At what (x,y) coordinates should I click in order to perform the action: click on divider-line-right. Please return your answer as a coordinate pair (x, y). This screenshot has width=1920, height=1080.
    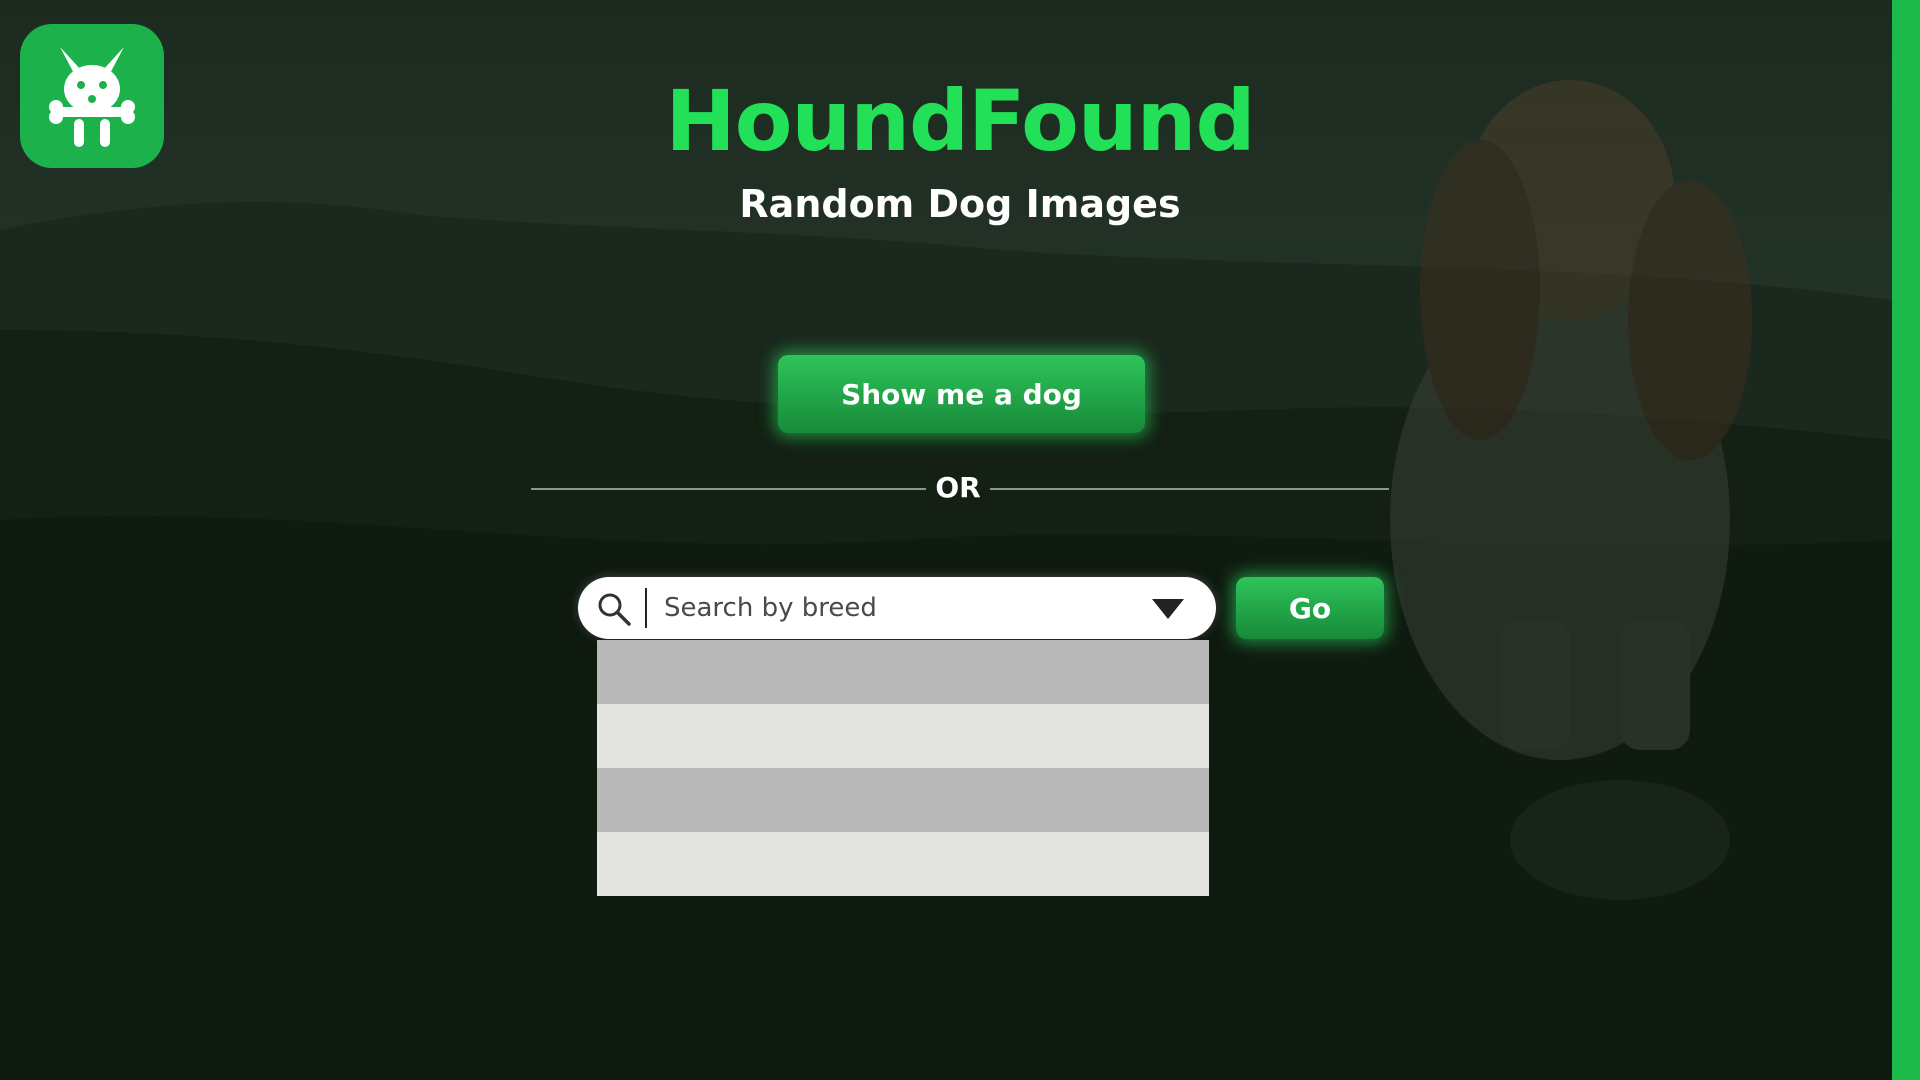
    Looking at the image, I should click on (1189, 489).